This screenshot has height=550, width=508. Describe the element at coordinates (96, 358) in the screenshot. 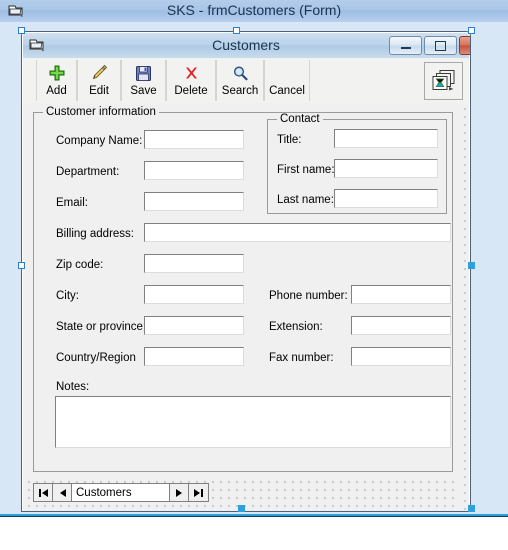

I see `country-region-label: Country/Region` at that location.